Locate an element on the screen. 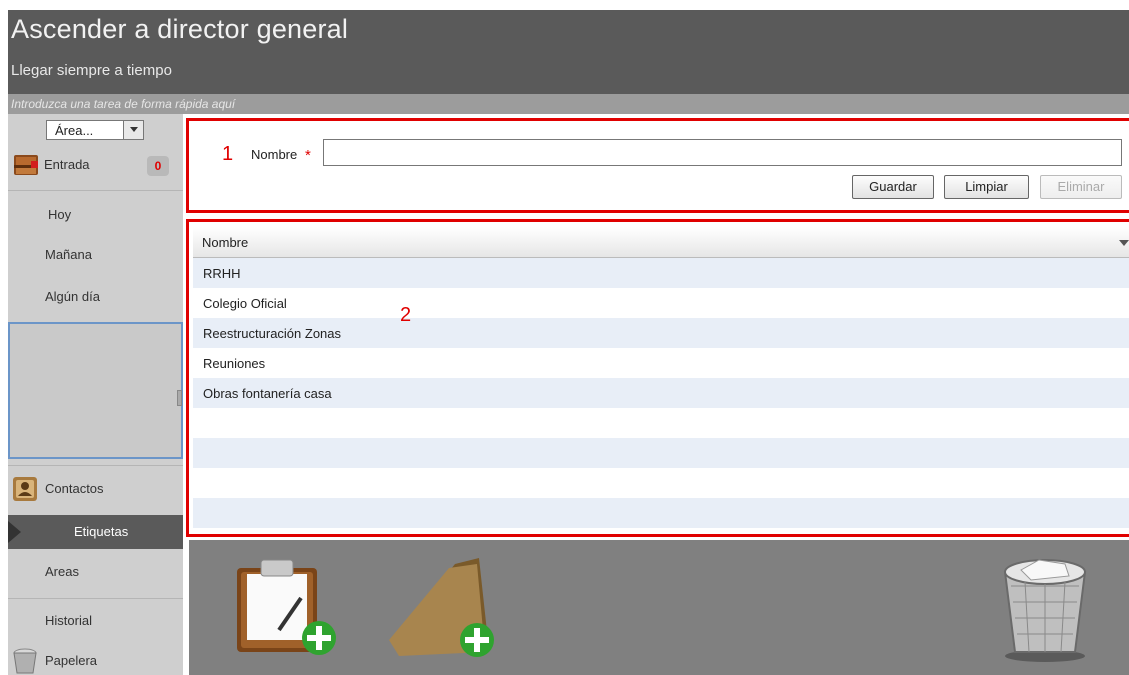  sidebar-item-label: Entrada is located at coordinates (67, 164).